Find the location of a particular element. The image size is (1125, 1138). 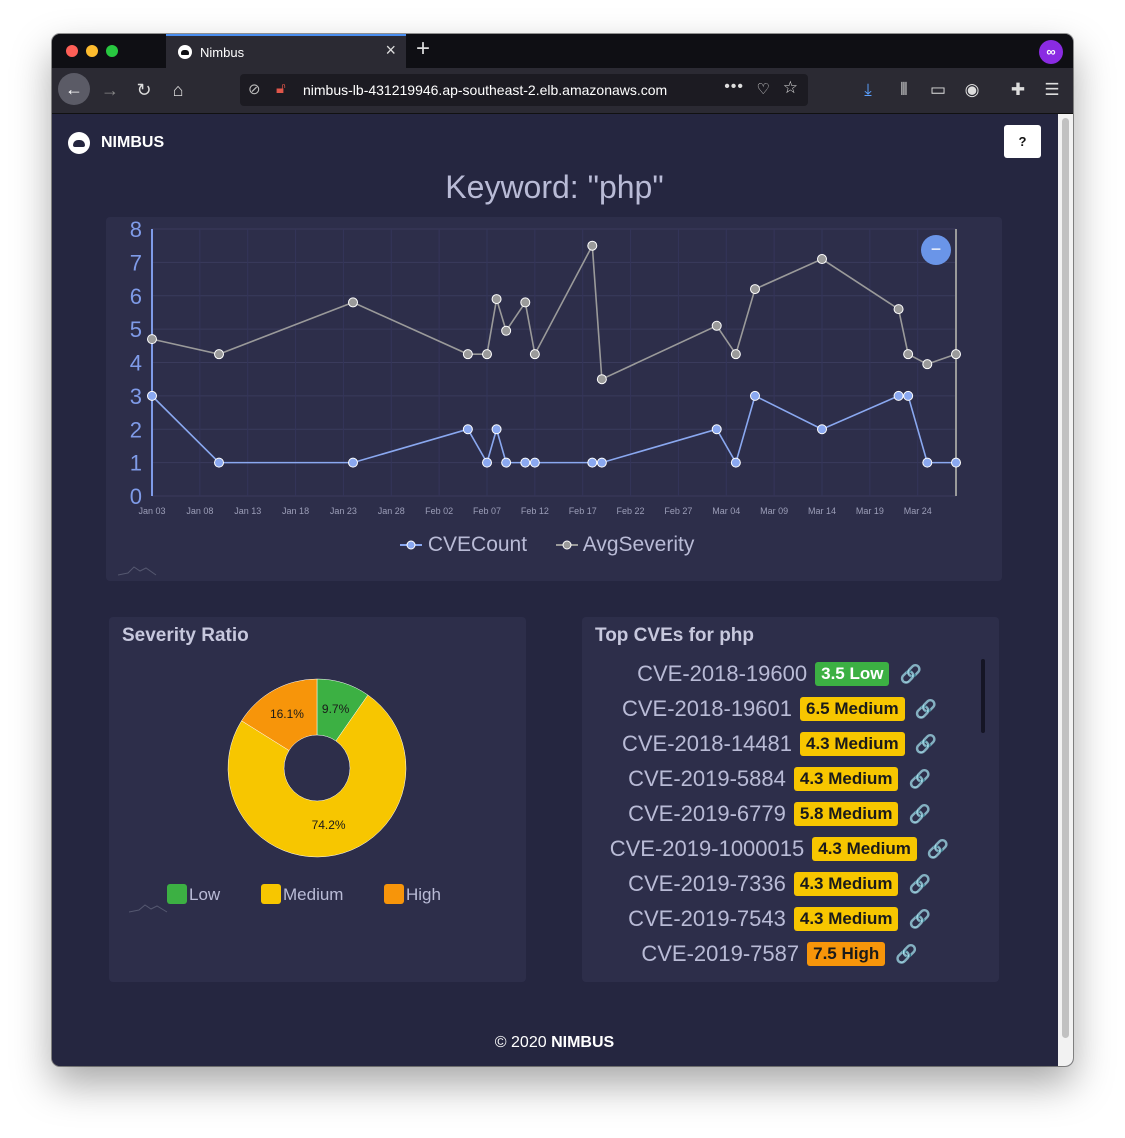

legend-medium: Medium is located at coordinates (302, 894).